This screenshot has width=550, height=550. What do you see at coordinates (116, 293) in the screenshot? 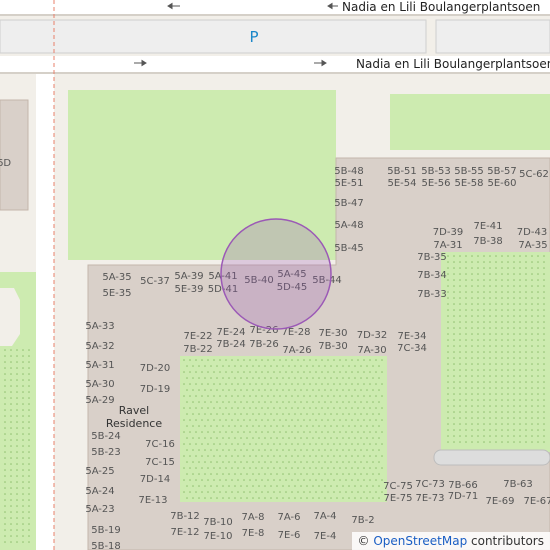
I see `house-number-label: 5E-35` at bounding box center [116, 293].